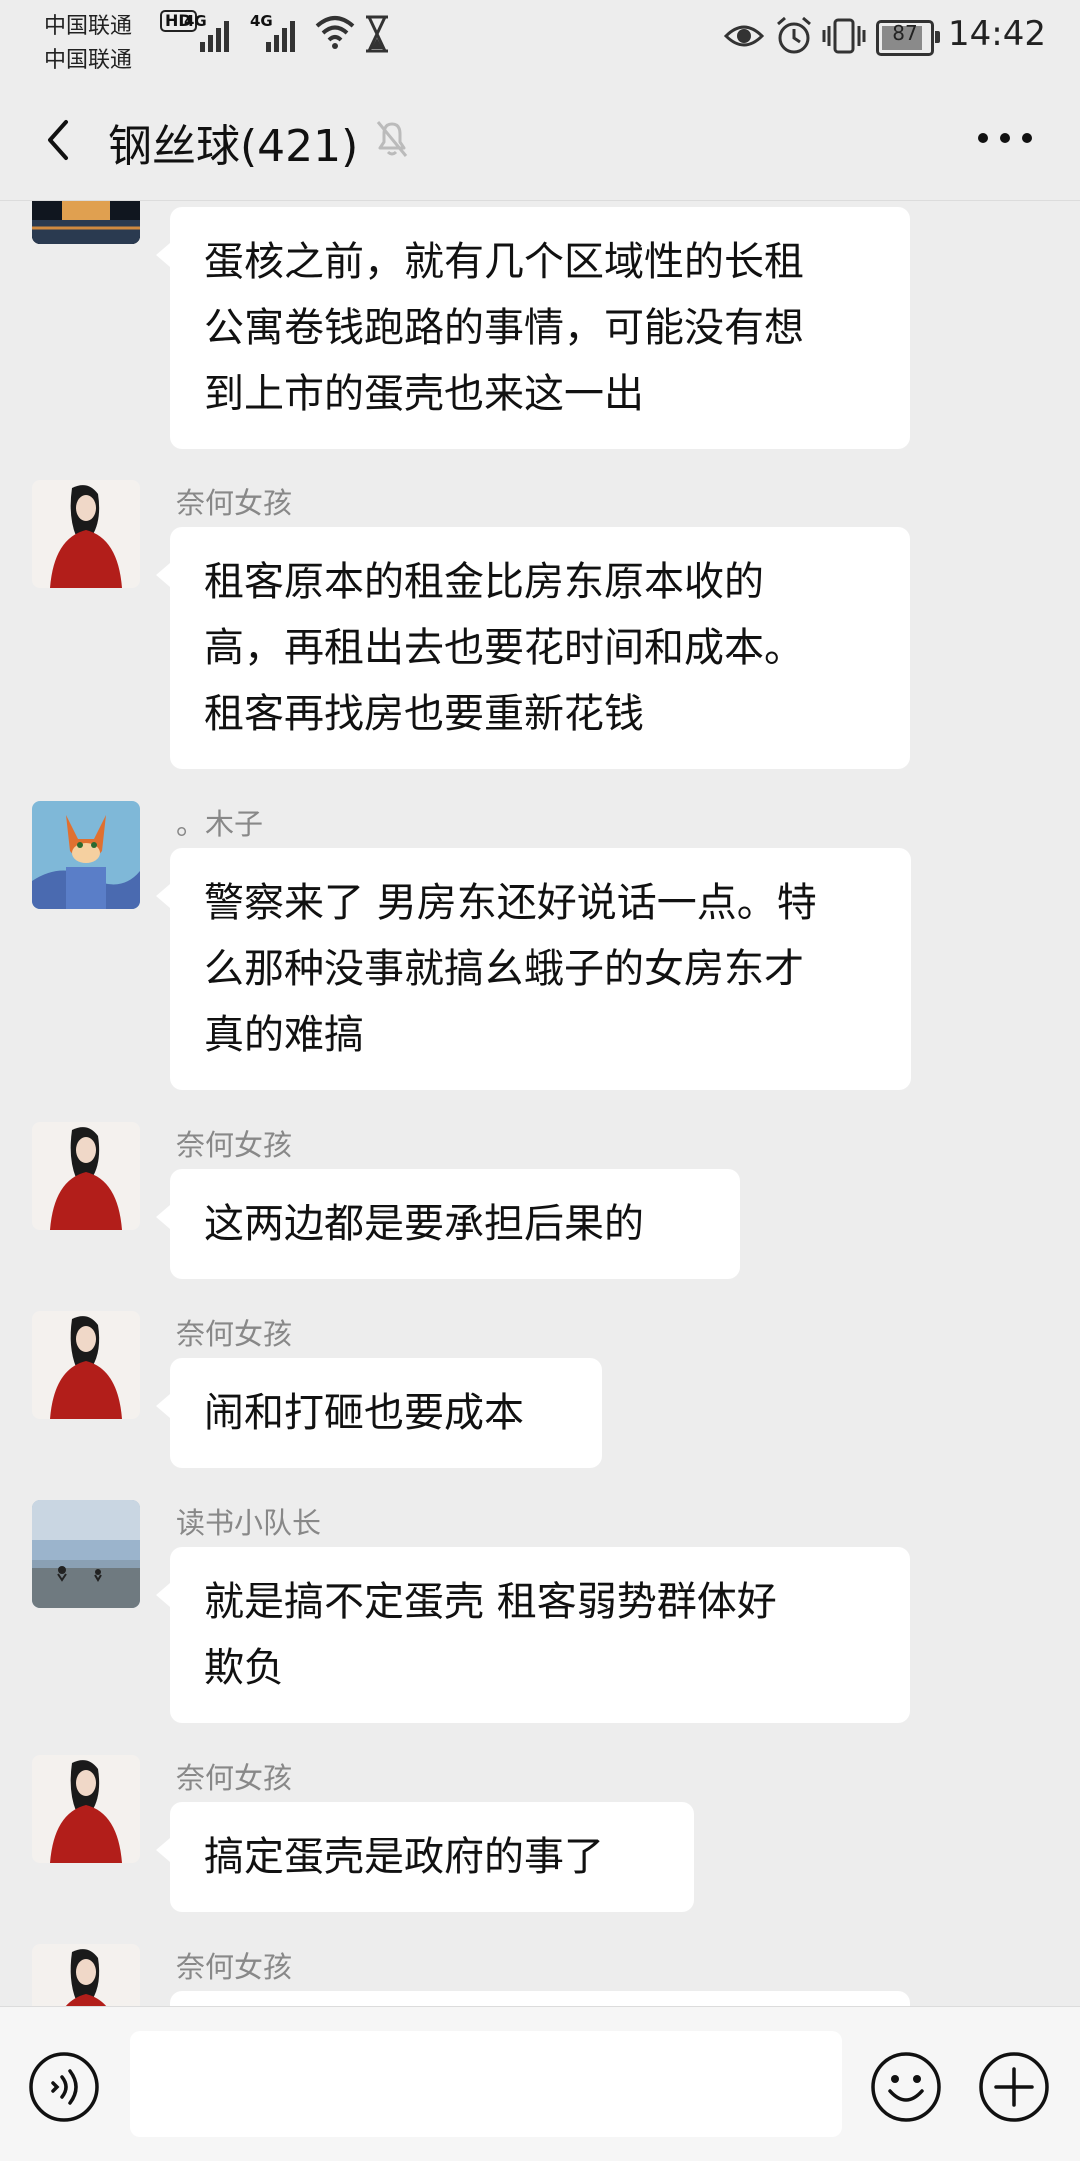 The width and height of the screenshot is (1080, 2161). What do you see at coordinates (504, 969) in the screenshot?
I see `message-text: 么那种没事就搞幺蛾子的女房东才` at bounding box center [504, 969].